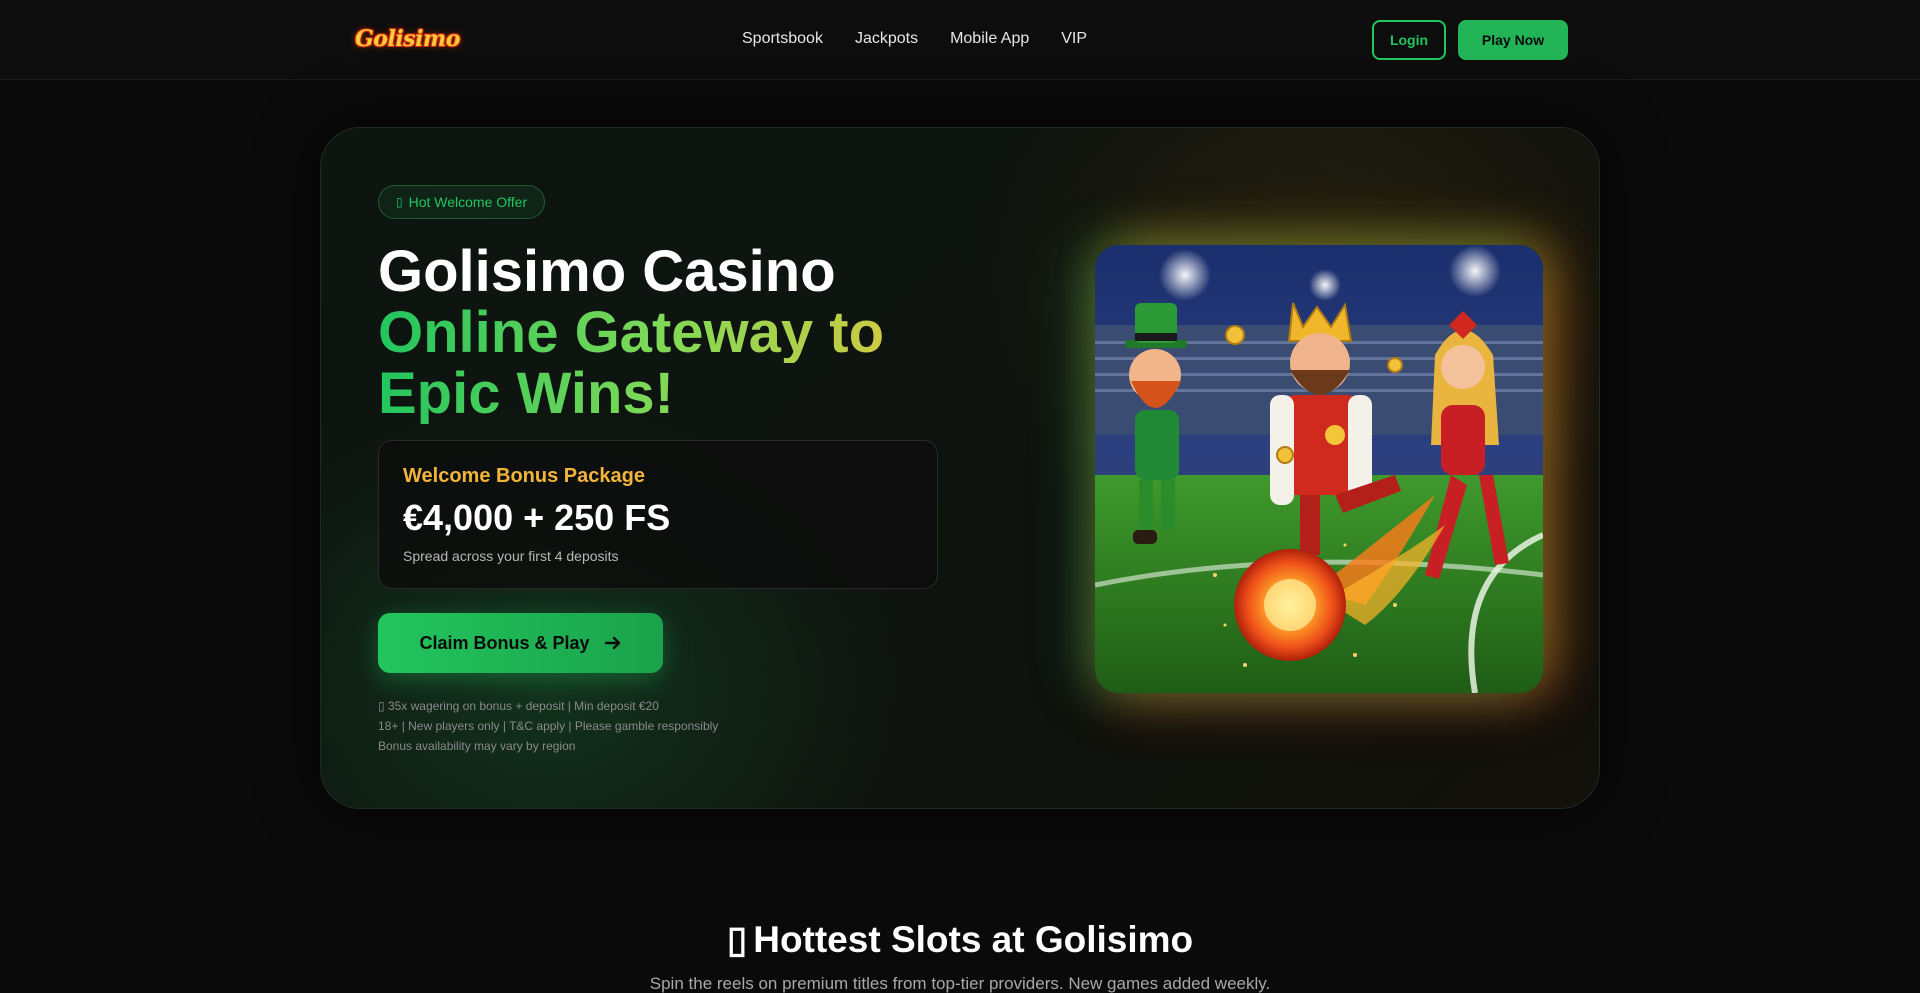 The image size is (1920, 993). Describe the element at coordinates (989, 39) in the screenshot. I see `nav-link-mobile-app: Mobile App` at that location.